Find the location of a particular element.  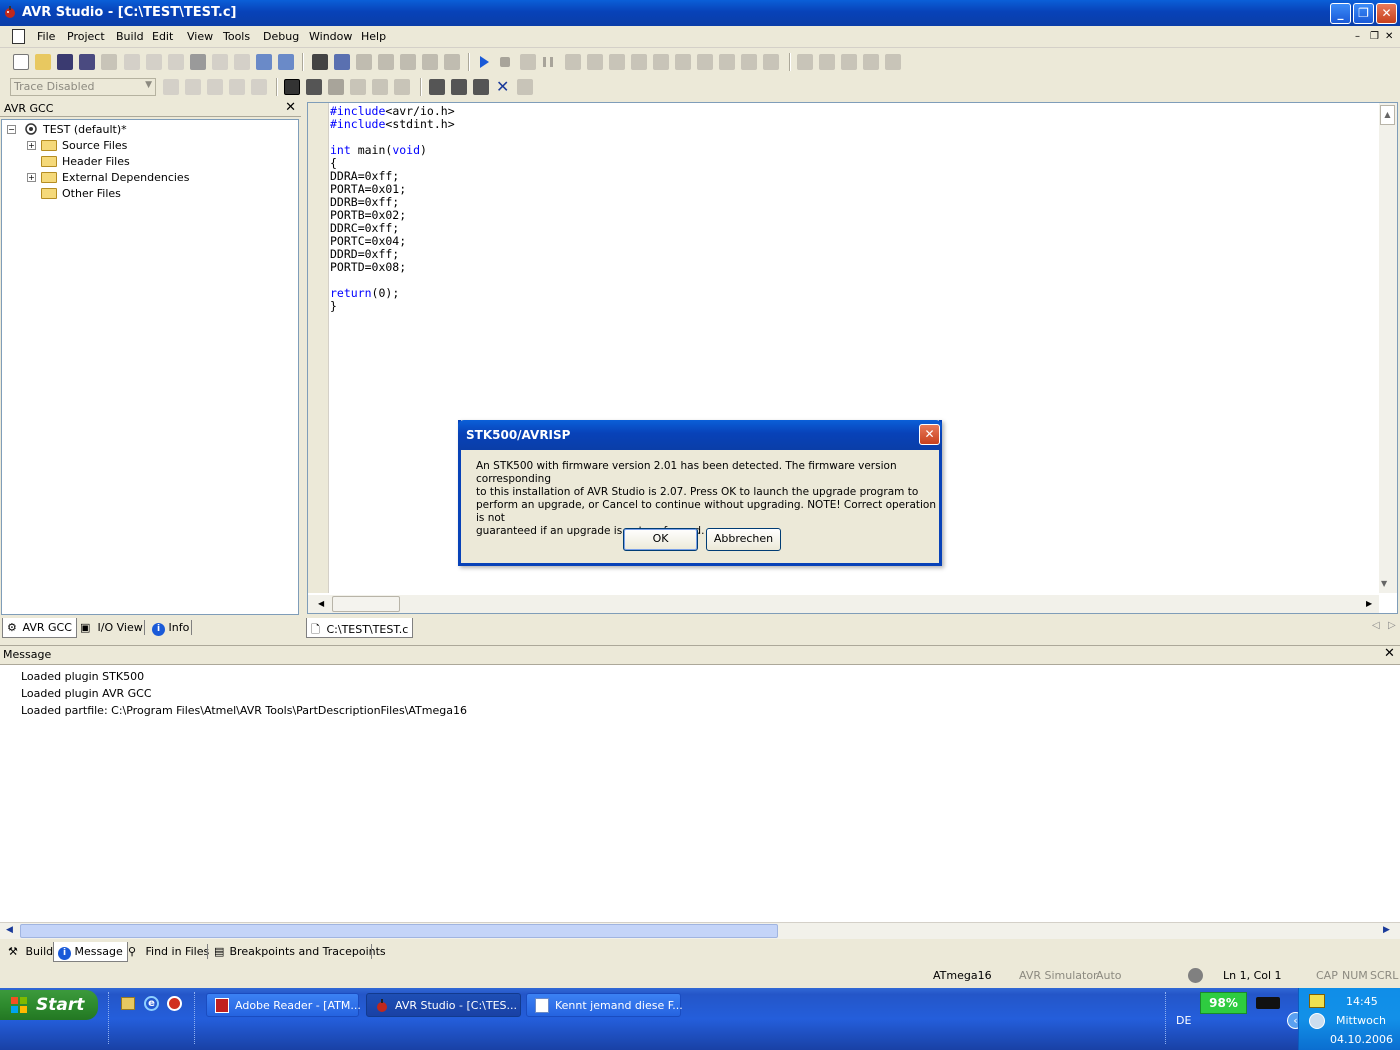

run-icon is located at coordinates (484, 62).